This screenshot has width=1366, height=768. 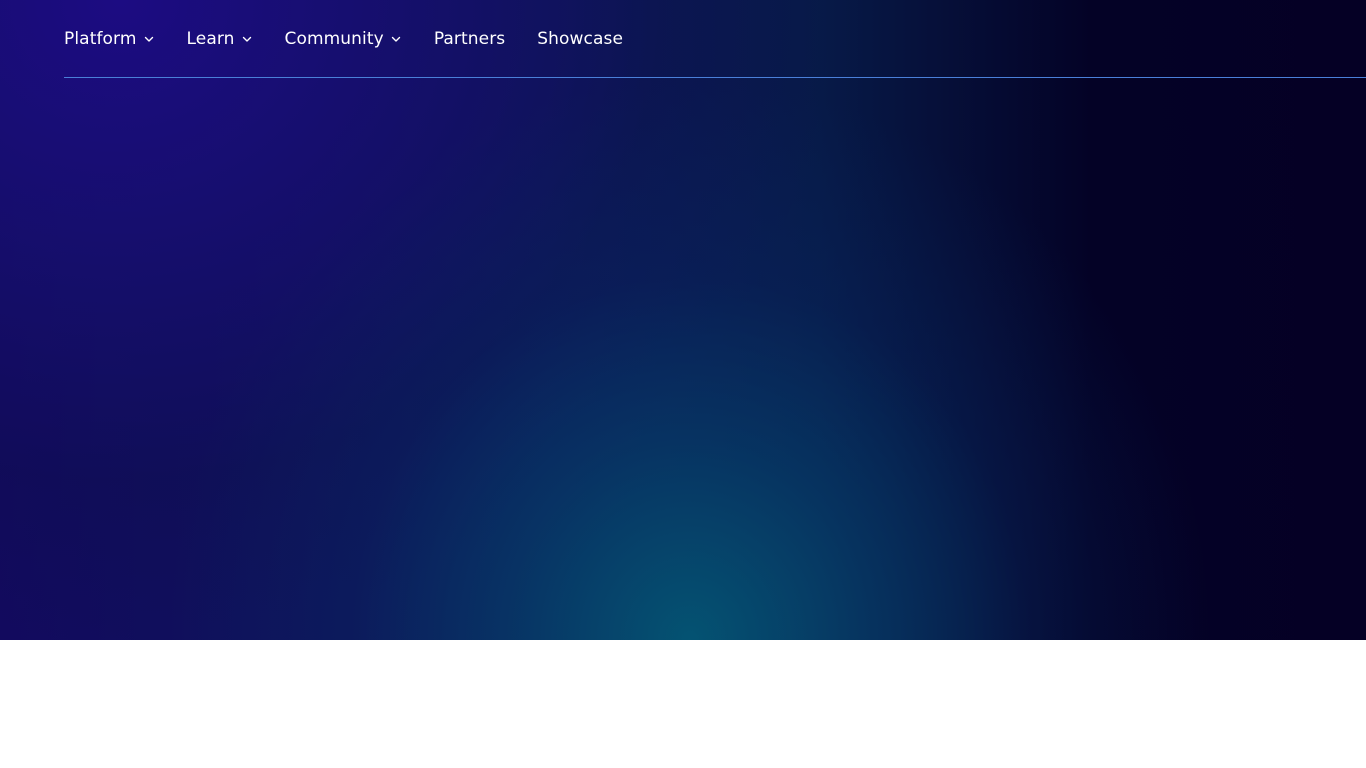 I want to click on nav-item-platform: Platform, so click(x=109, y=39).